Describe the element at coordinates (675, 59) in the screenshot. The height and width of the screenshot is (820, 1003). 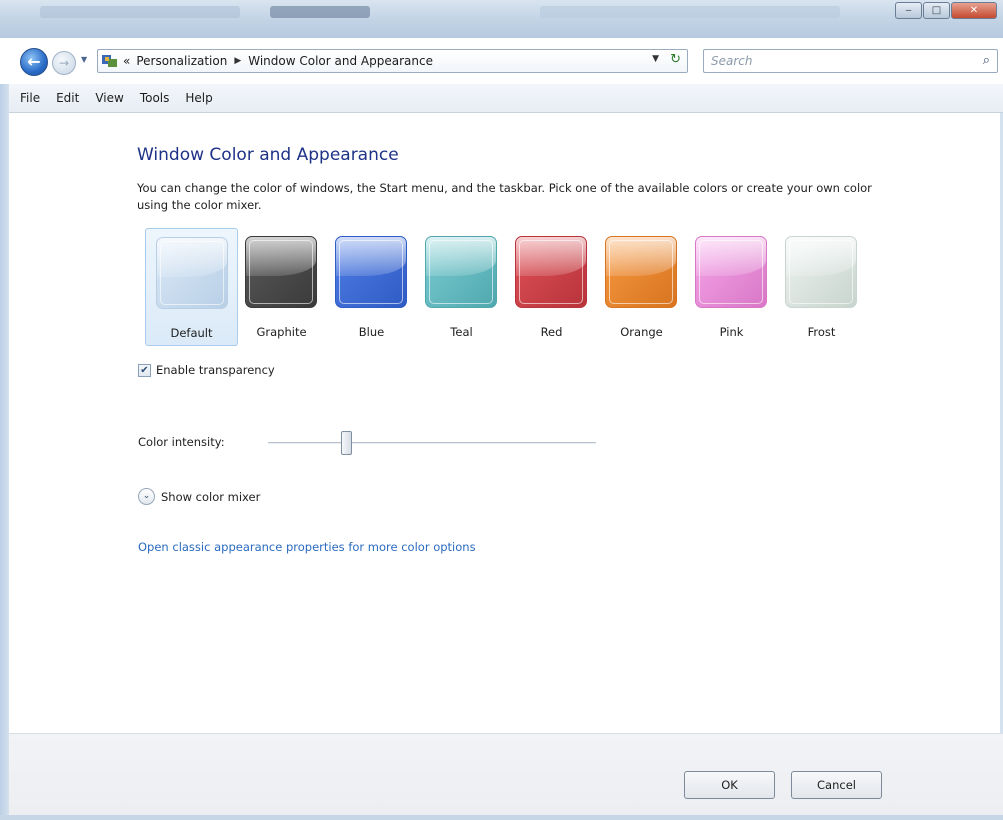
I see `refresh-icon: ↻` at that location.